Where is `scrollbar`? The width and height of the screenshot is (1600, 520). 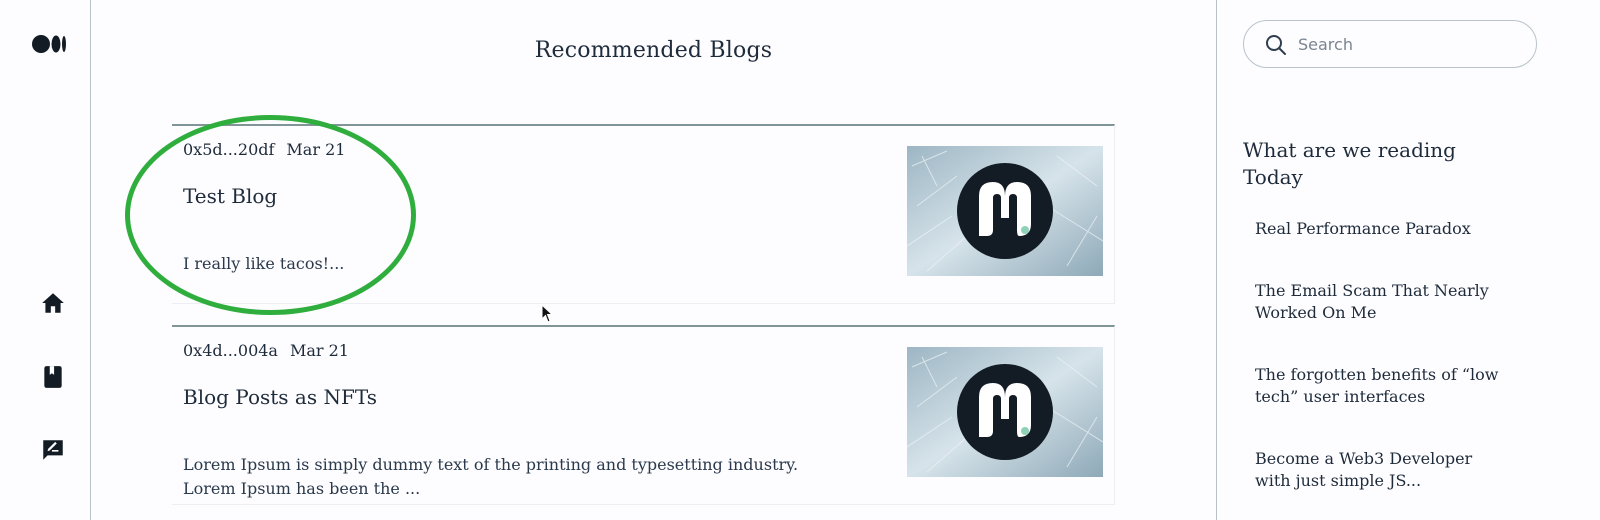 scrollbar is located at coordinates (1594, 260).